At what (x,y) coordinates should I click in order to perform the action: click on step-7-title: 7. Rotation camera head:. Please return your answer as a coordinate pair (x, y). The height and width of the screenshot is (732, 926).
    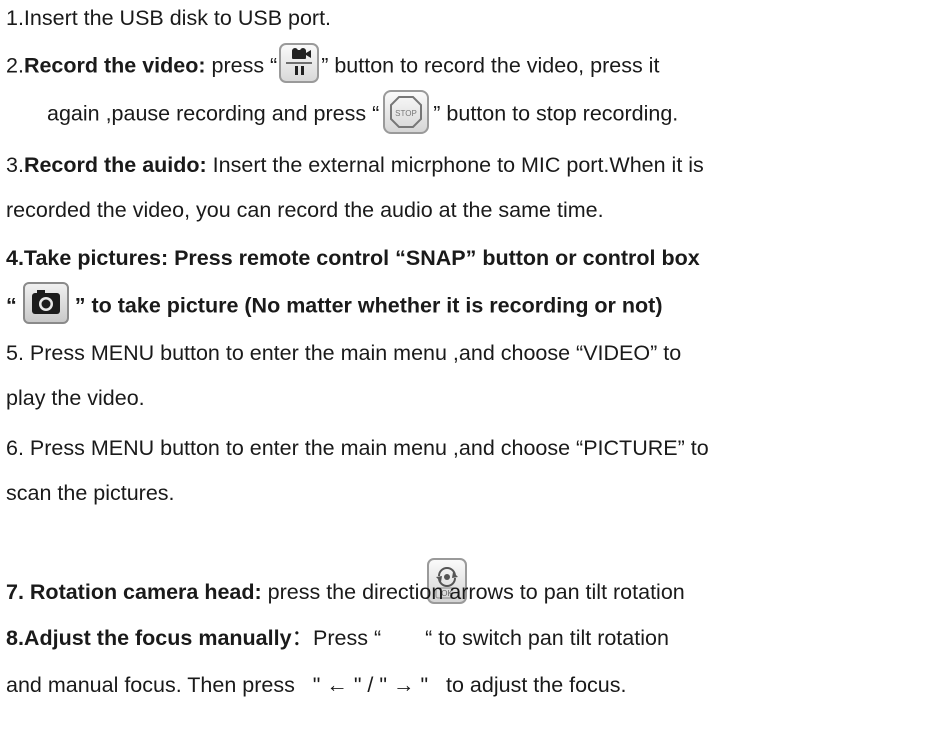
    Looking at the image, I should click on (134, 592).